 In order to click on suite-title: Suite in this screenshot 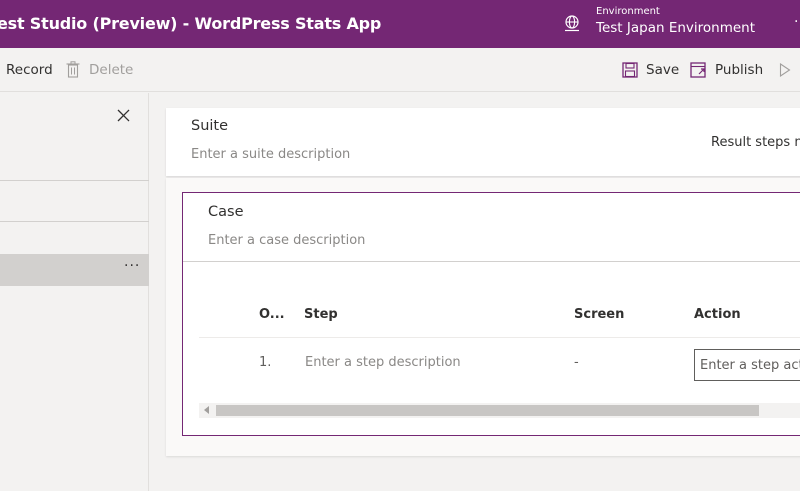, I will do `click(210, 126)`.